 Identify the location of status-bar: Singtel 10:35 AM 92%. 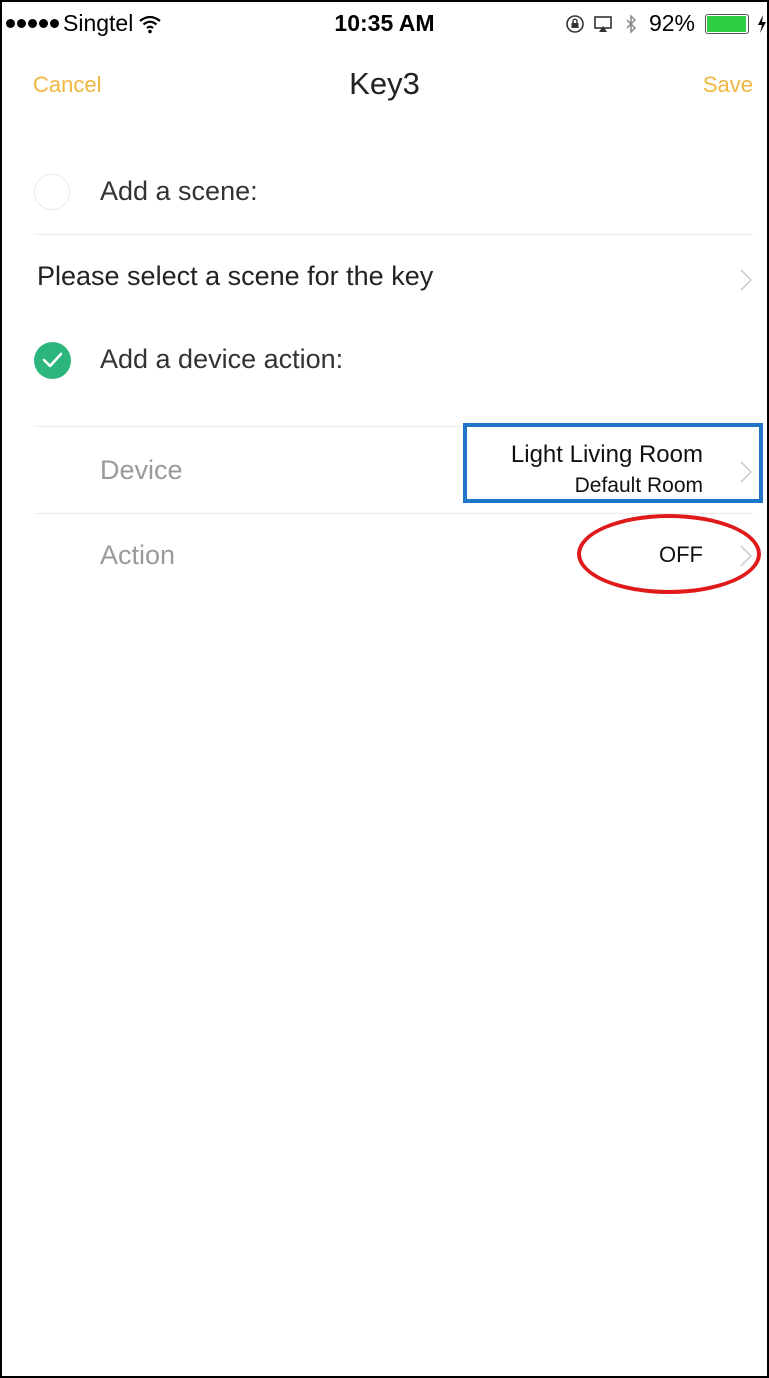
(384, 22).